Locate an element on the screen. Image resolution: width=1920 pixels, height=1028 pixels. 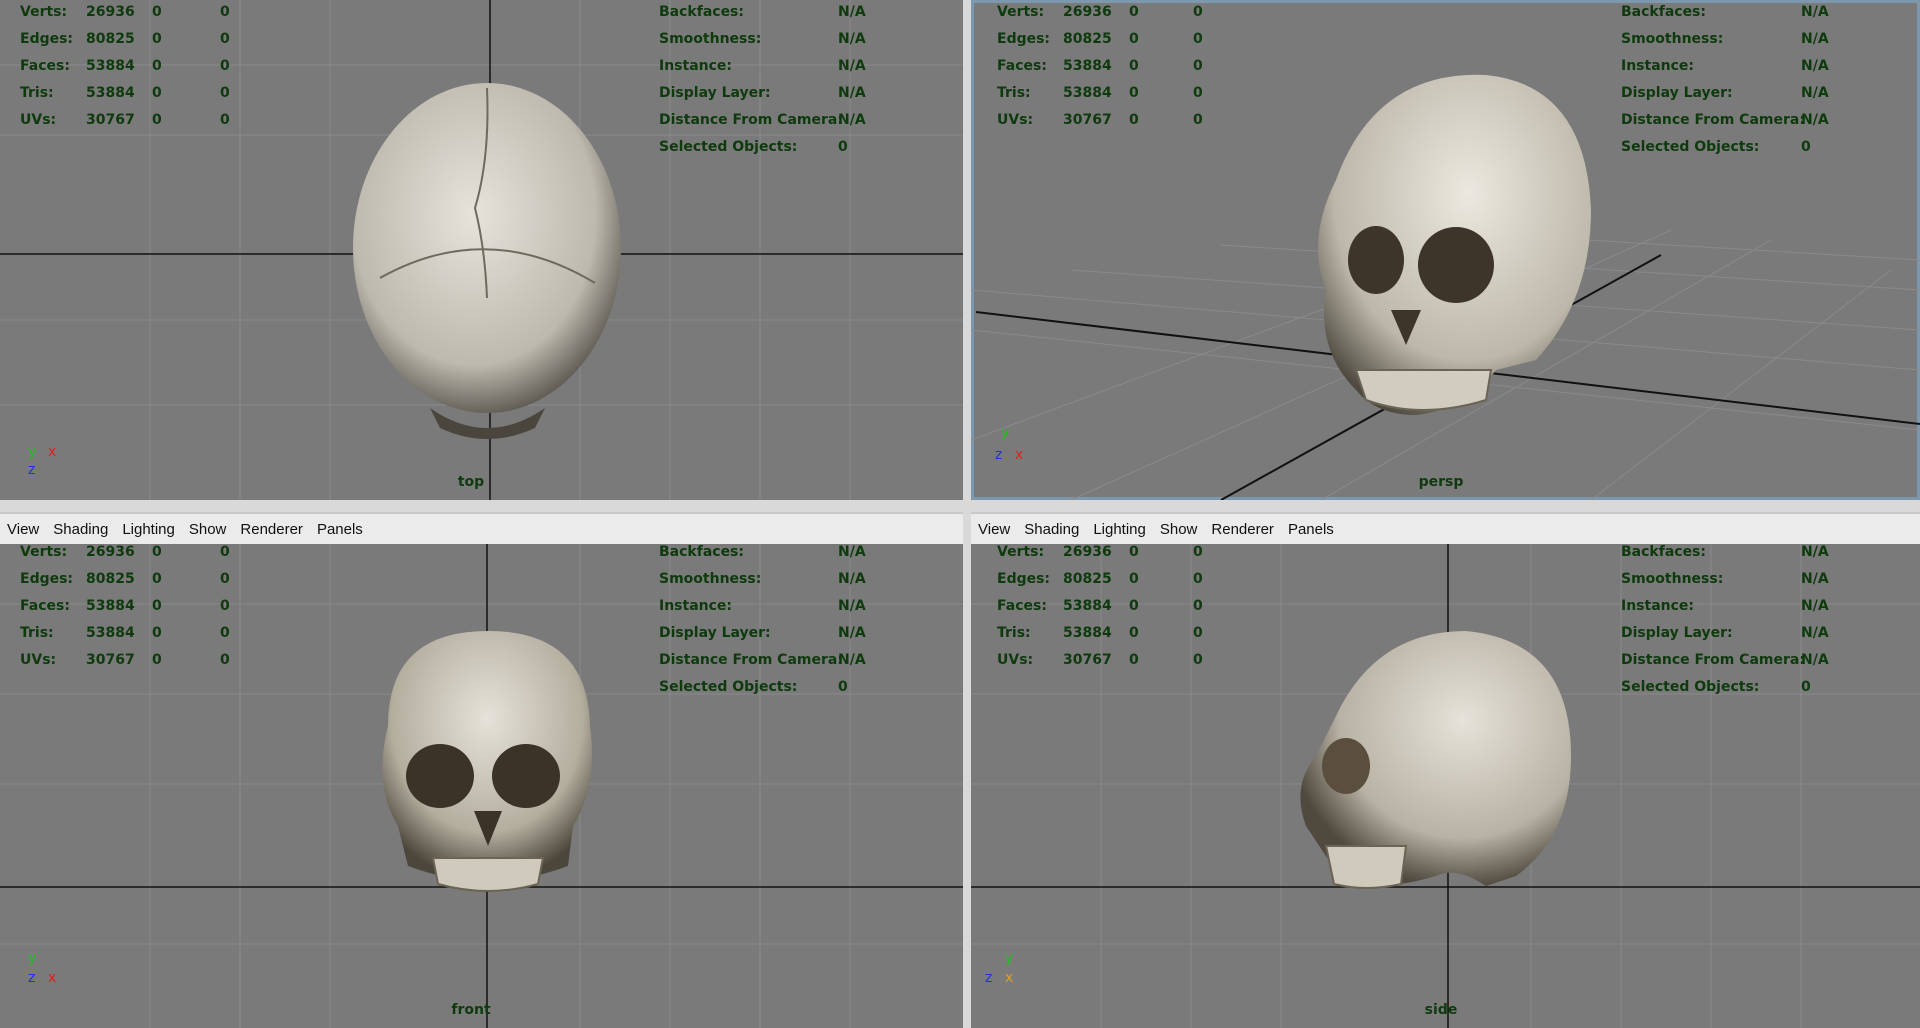
axis-gizmo-top: y x z is located at coordinates (48, 466).